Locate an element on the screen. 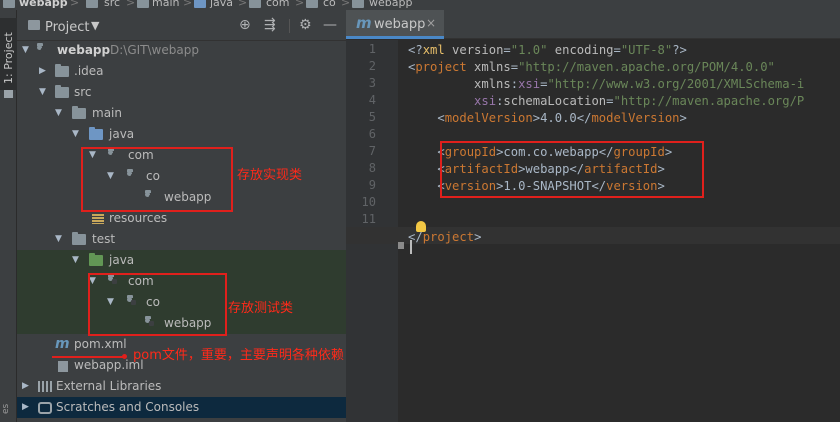 The height and width of the screenshot is (422, 840). maven-icon: m is located at coordinates (364, 23).